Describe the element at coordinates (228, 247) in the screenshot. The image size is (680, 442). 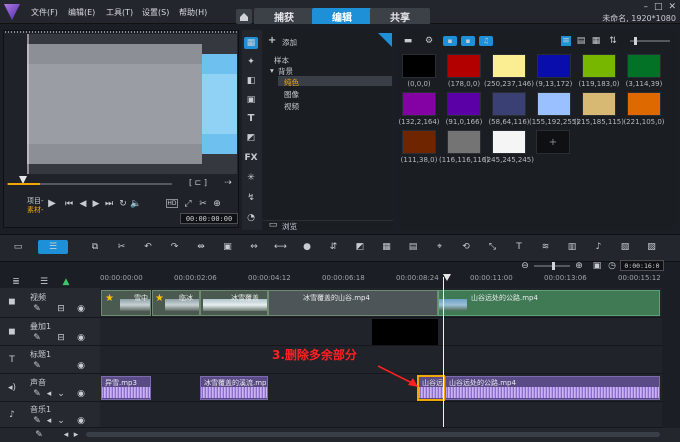
I see `fit-project-icon: ▣` at that location.